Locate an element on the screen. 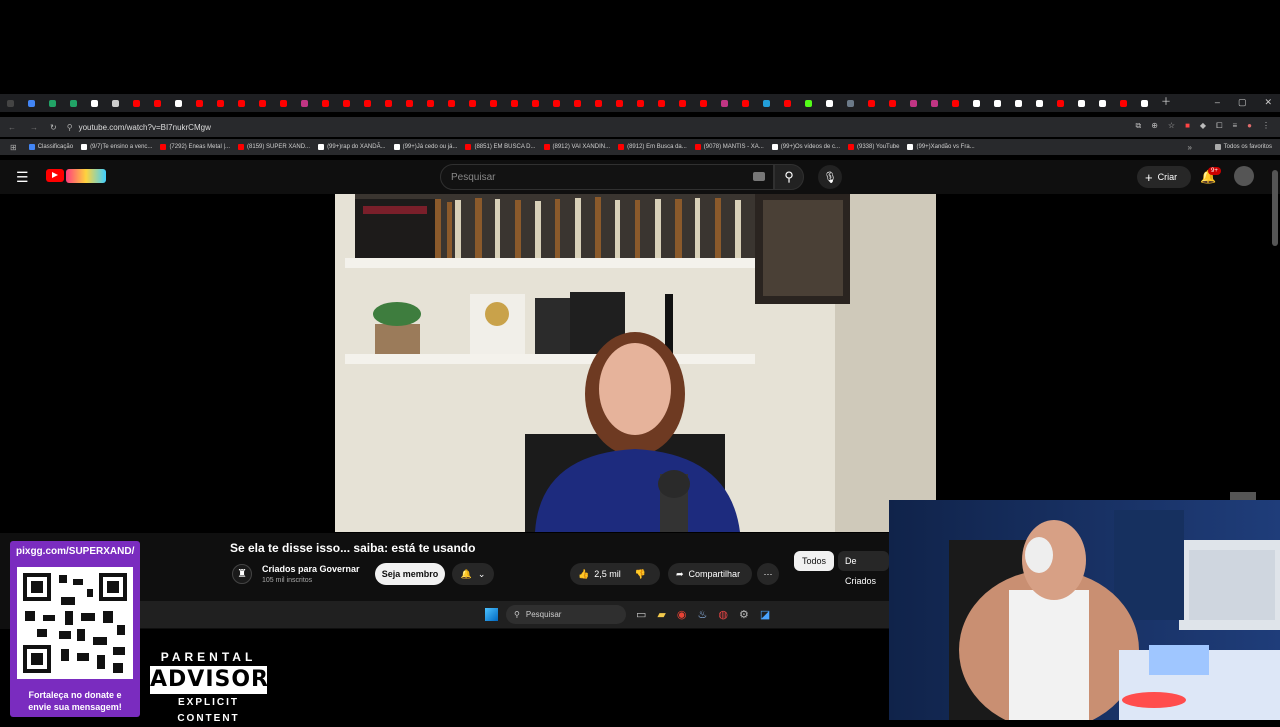 This screenshot has width=1280, height=727. media-icon: ≡ is located at coordinates (1234, 126).